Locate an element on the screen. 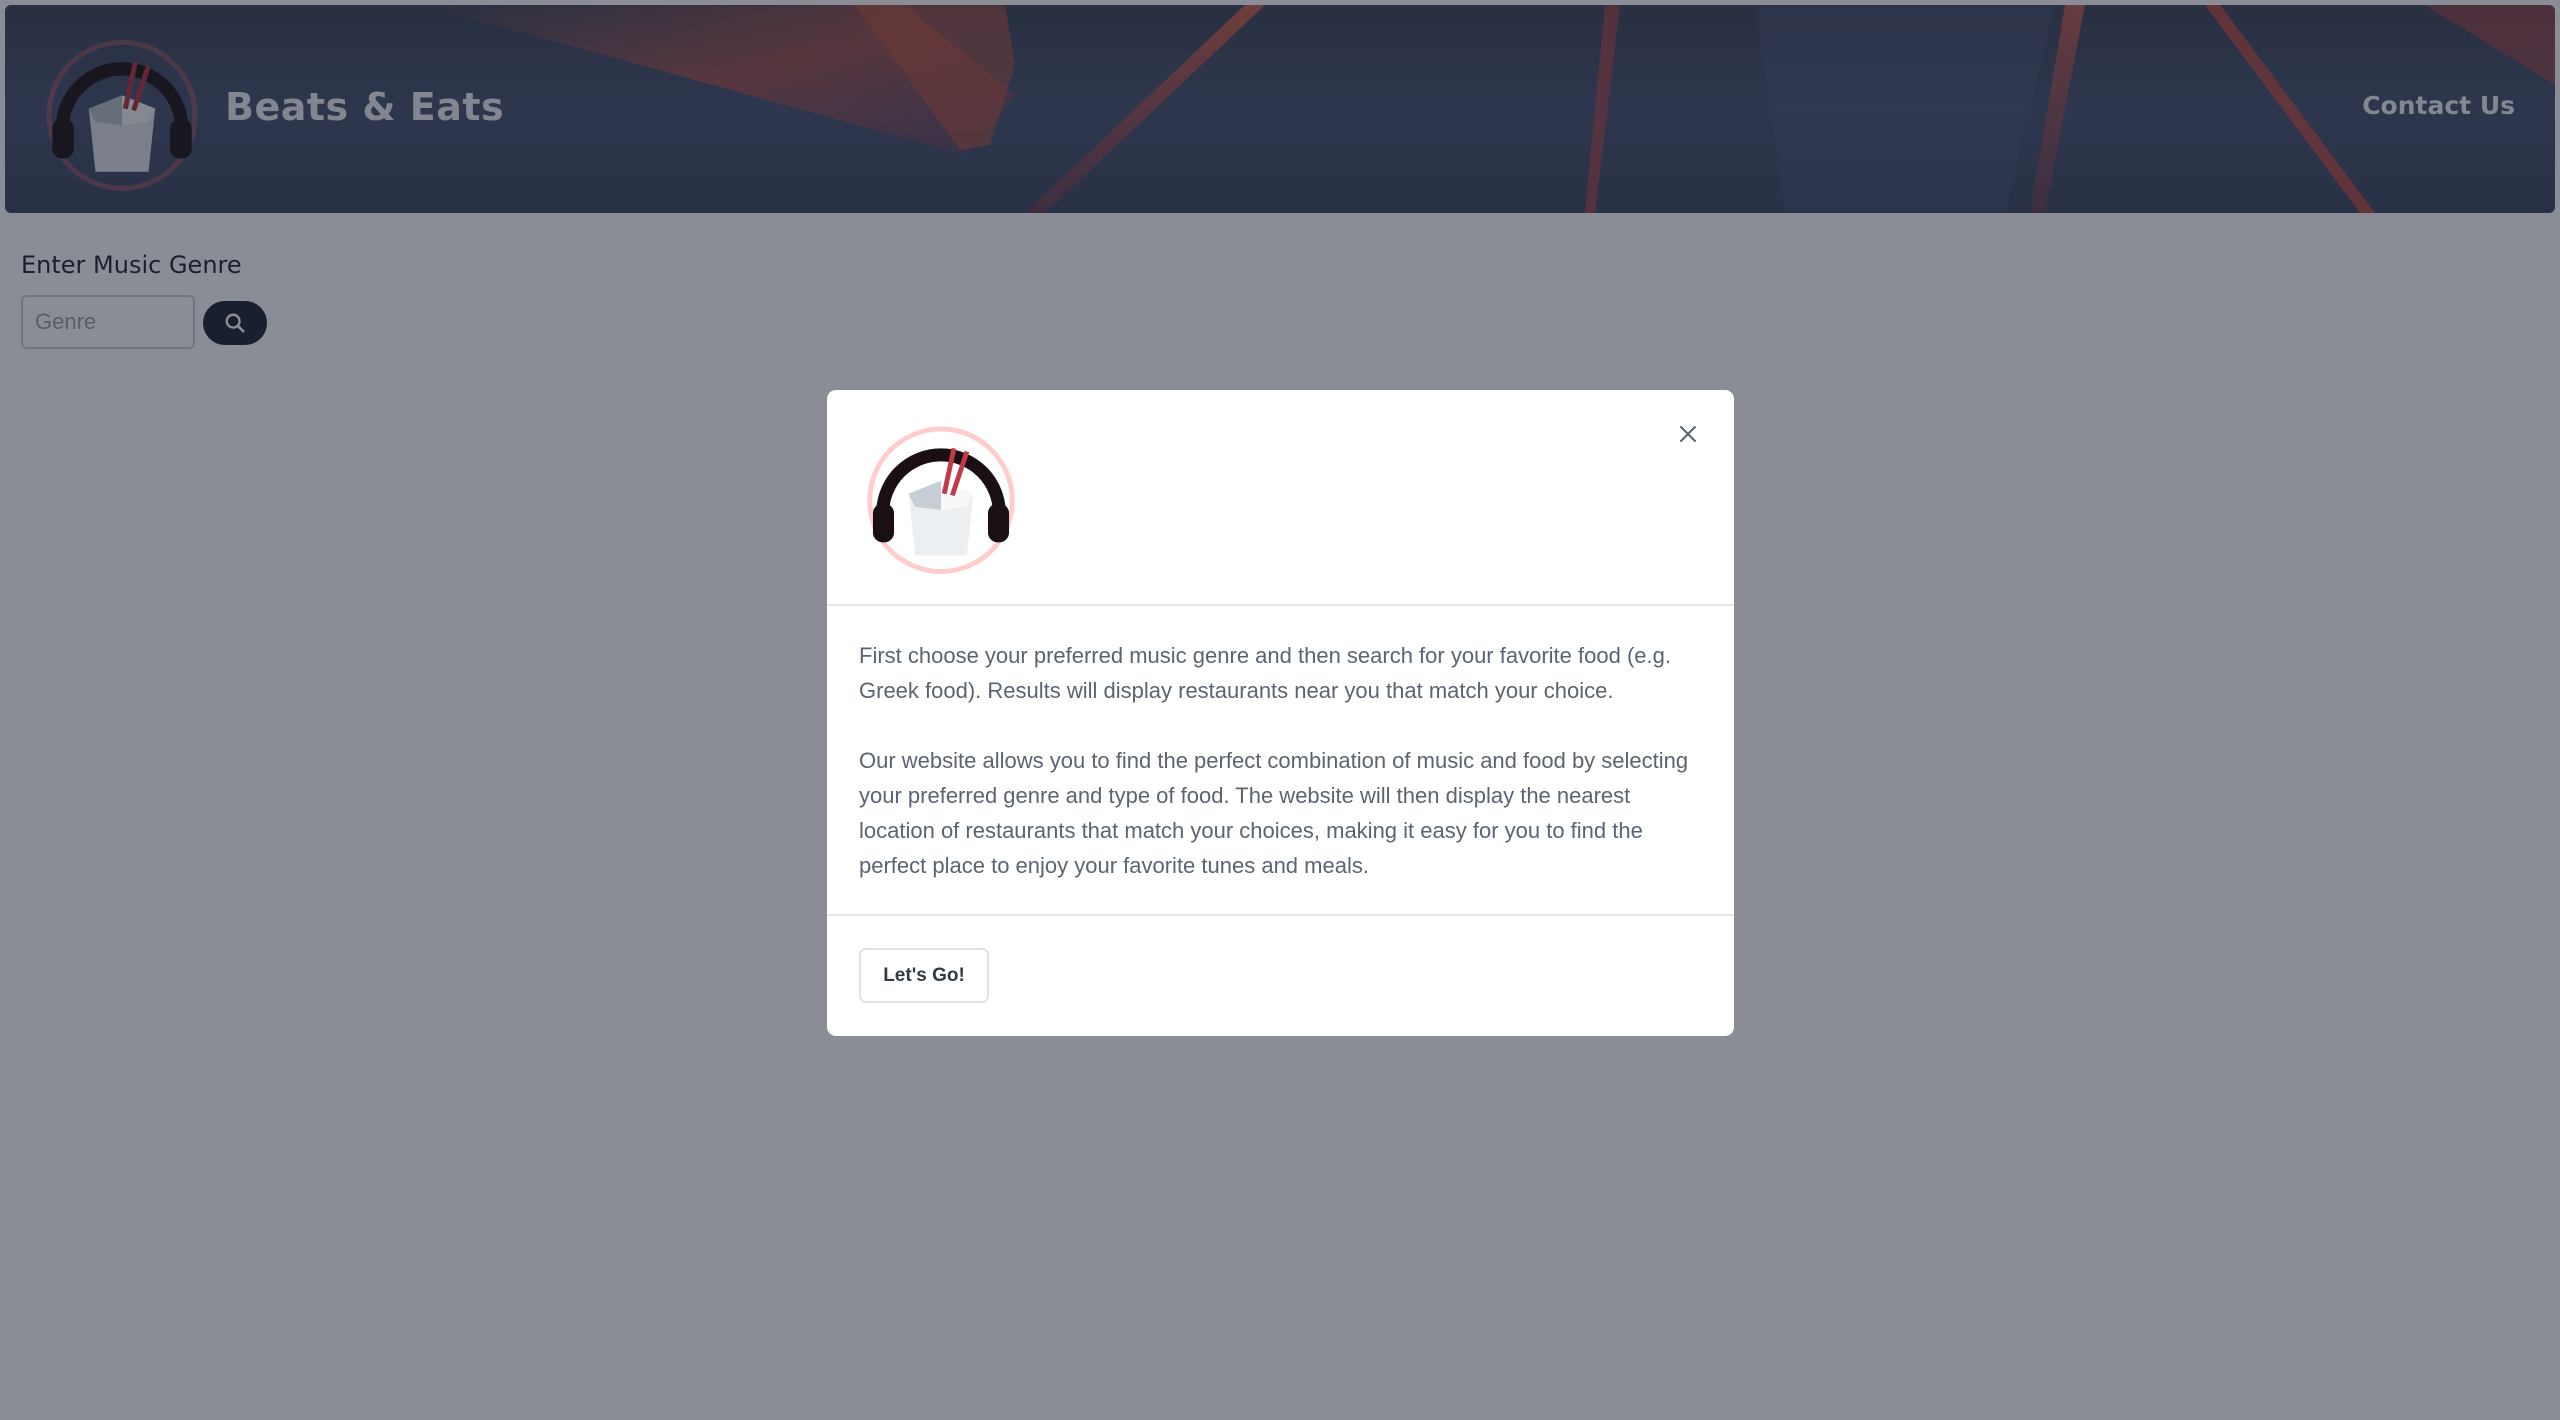  modal-header is located at coordinates (1280, 498).